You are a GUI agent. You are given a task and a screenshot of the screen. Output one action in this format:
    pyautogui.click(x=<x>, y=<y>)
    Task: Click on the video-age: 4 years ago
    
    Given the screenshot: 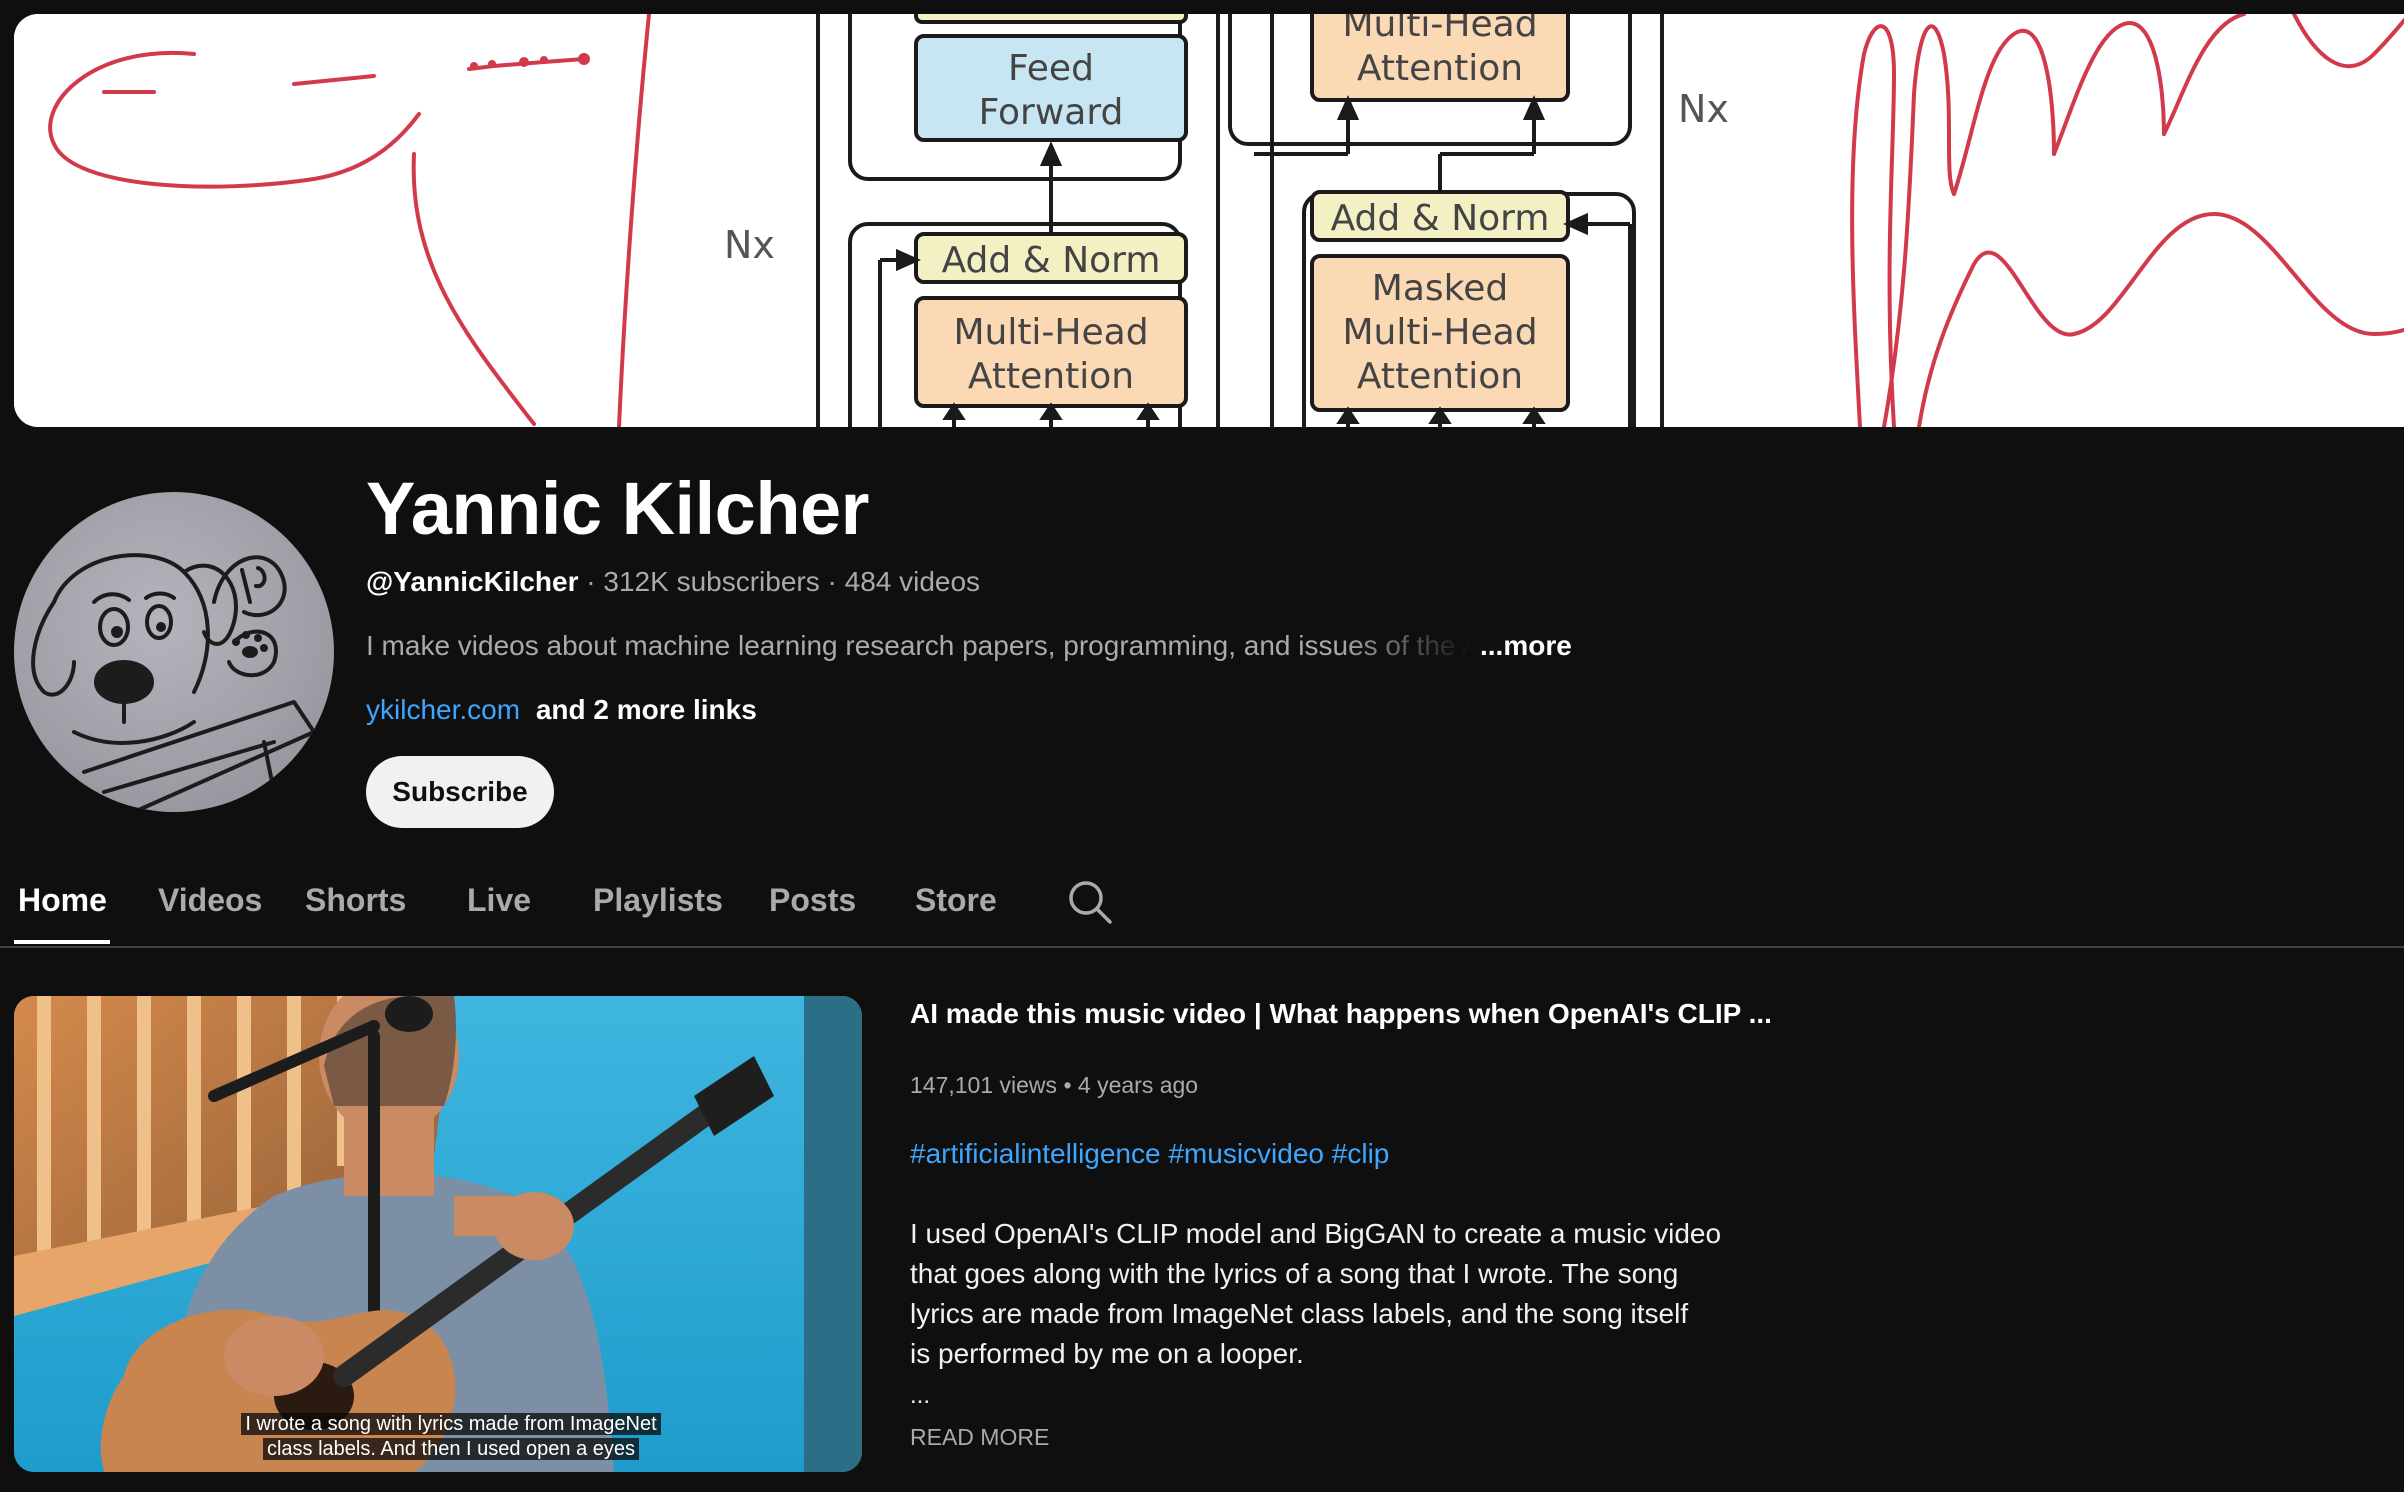 What is the action you would take?
    pyautogui.click(x=1138, y=1085)
    